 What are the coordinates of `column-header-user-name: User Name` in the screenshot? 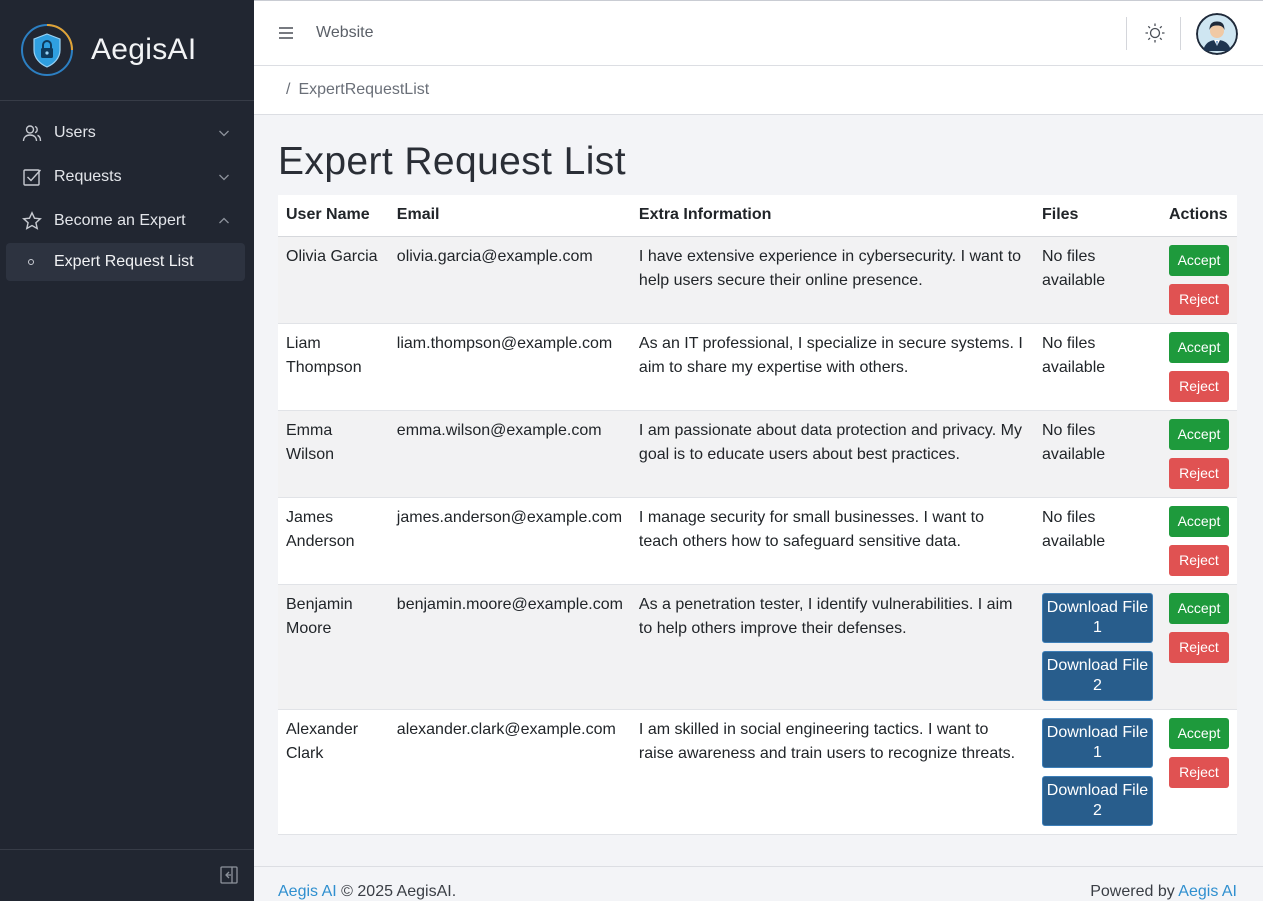 It's located at (333, 216).